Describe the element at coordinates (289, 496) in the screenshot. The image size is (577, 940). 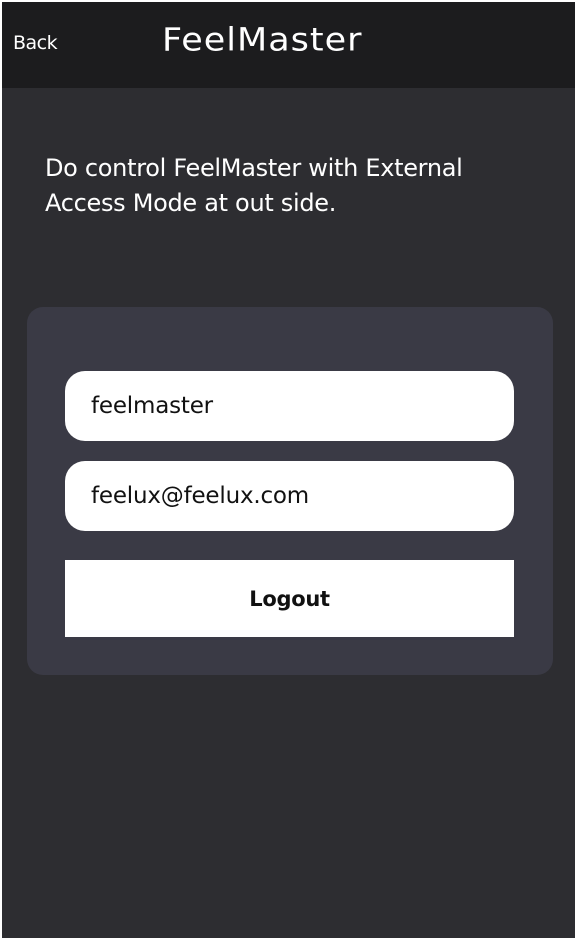
I see `email-field: feelux@feelux.com` at that location.